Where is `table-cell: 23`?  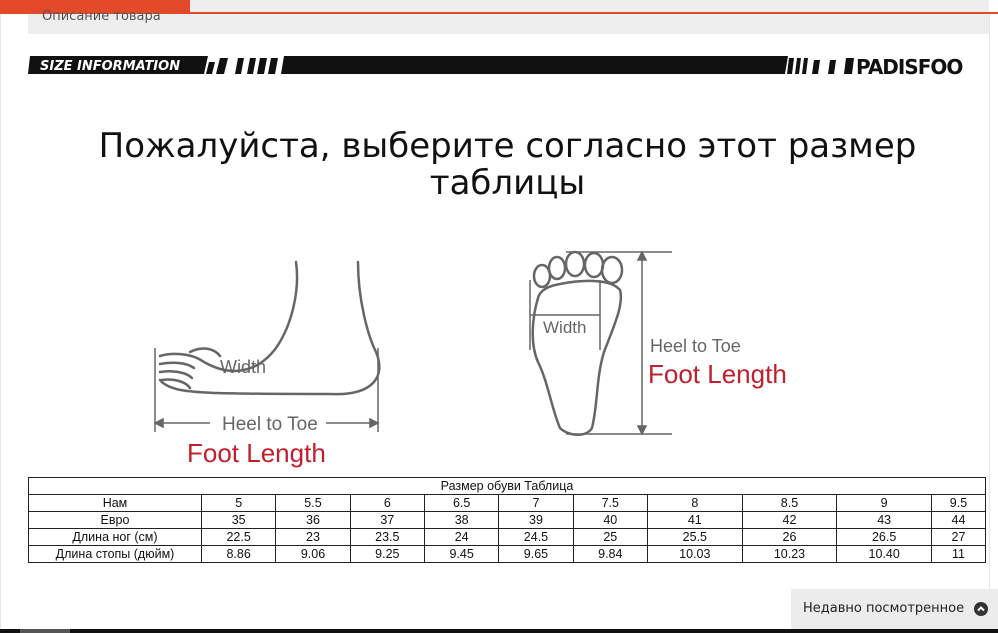 table-cell: 23 is located at coordinates (313, 537).